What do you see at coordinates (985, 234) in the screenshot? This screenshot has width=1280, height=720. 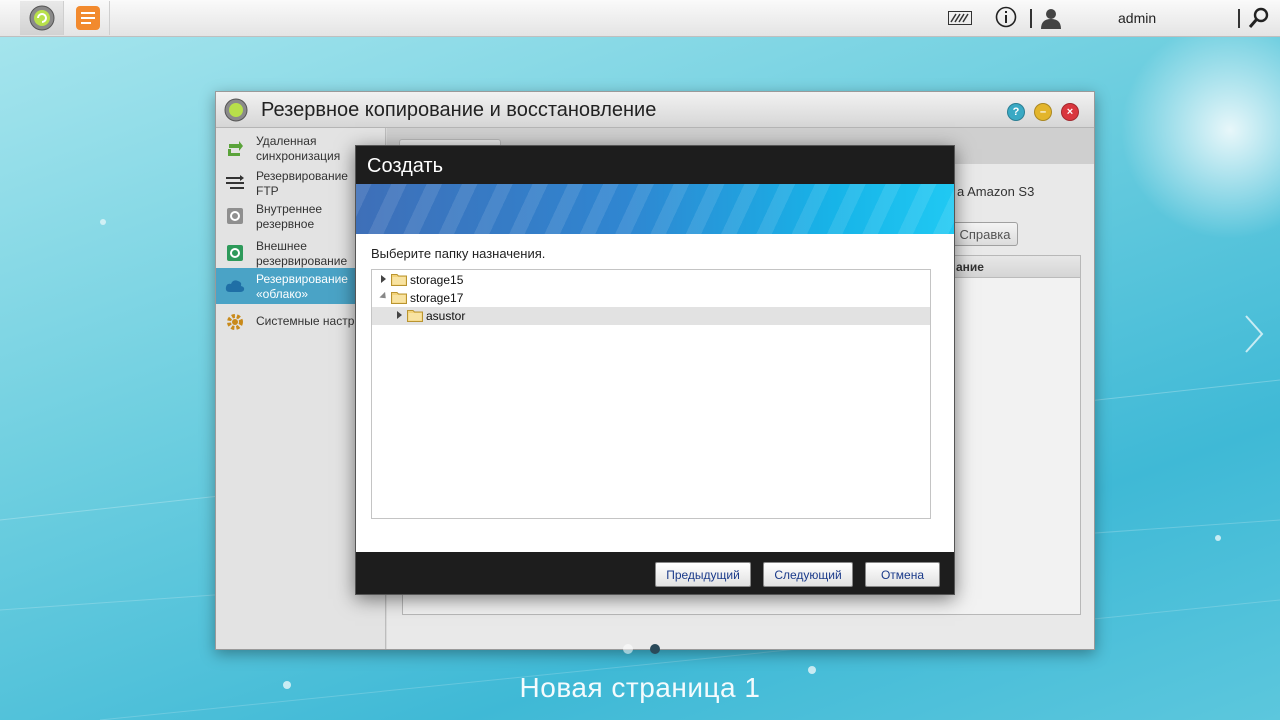 I see `help-text-button: Справка` at bounding box center [985, 234].